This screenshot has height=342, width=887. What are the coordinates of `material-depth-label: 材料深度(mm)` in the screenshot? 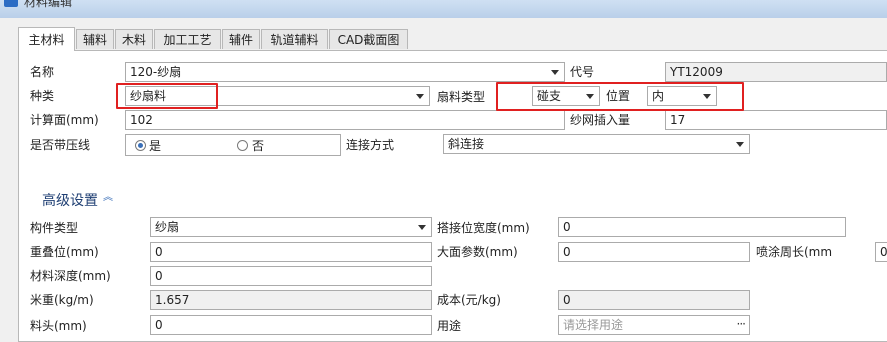 It's located at (70, 276).